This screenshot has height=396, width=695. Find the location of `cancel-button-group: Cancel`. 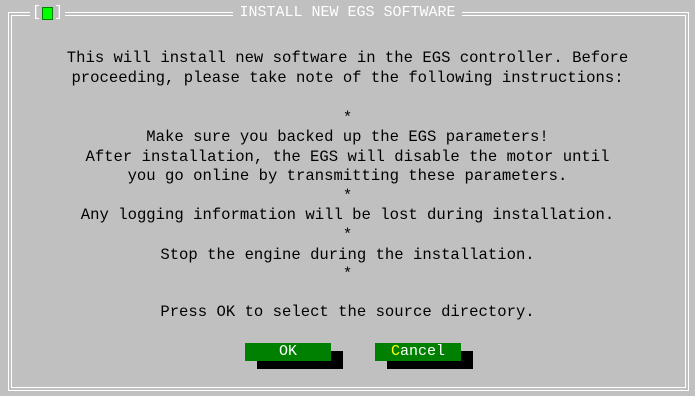

cancel-button-group: Cancel is located at coordinates (424, 356).